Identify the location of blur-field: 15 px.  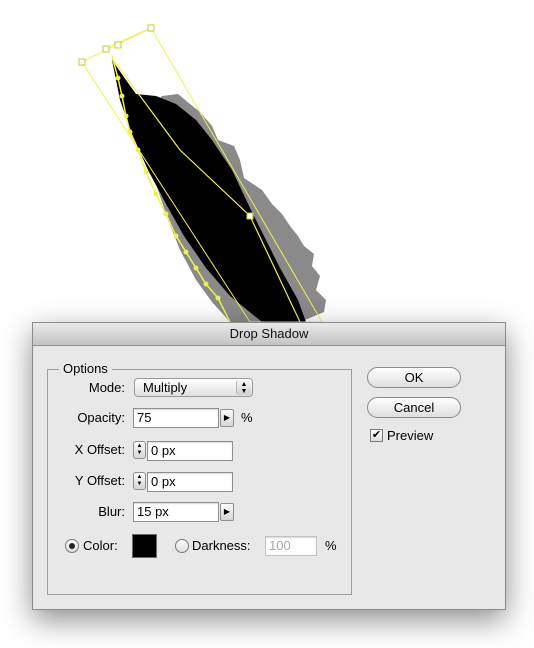
(176, 512).